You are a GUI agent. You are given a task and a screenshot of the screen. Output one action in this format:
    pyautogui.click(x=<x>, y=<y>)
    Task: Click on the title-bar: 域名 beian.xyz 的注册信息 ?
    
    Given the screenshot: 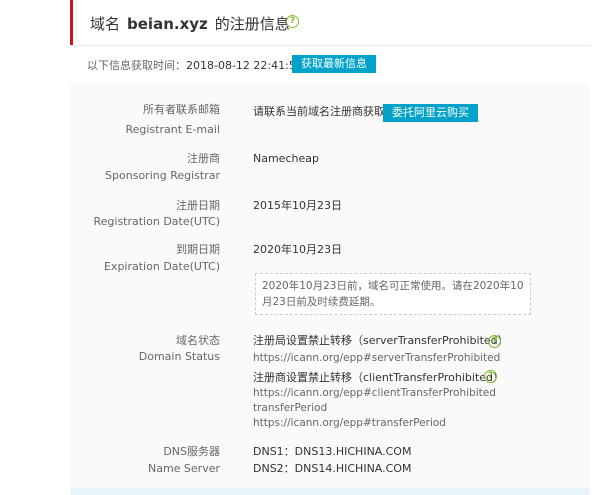 What is the action you would take?
    pyautogui.click(x=330, y=22)
    